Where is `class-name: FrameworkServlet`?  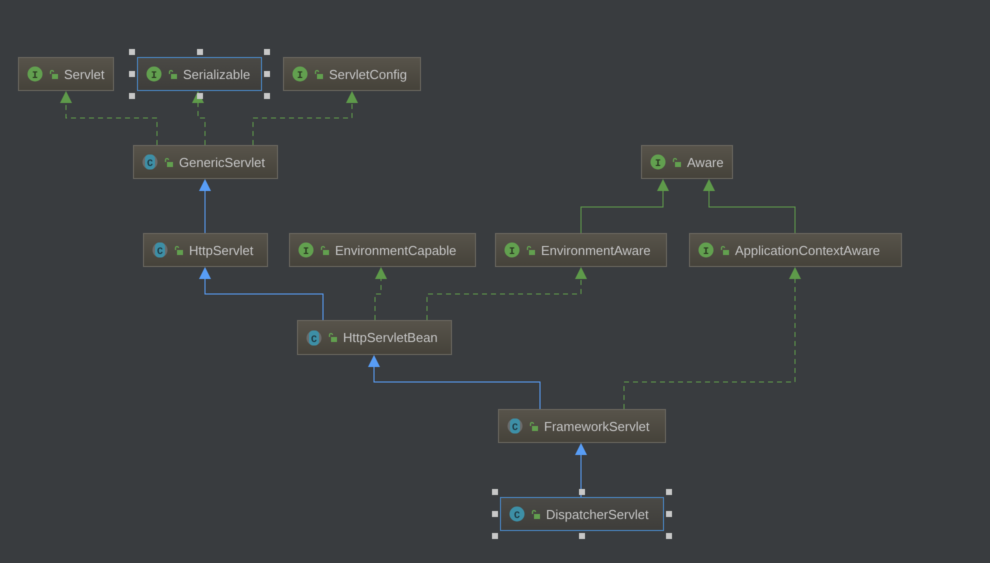
class-name: FrameworkServlet is located at coordinates (597, 426).